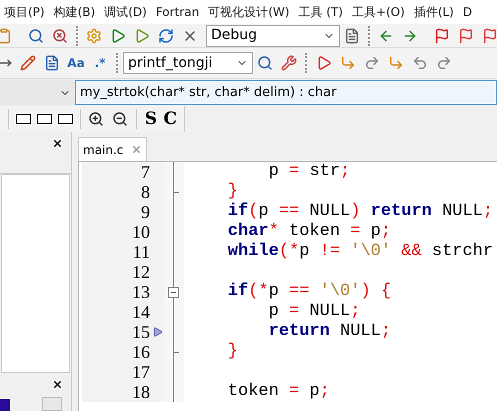  What do you see at coordinates (188, 63) in the screenshot?
I see `function-combo: printf_tongji` at bounding box center [188, 63].